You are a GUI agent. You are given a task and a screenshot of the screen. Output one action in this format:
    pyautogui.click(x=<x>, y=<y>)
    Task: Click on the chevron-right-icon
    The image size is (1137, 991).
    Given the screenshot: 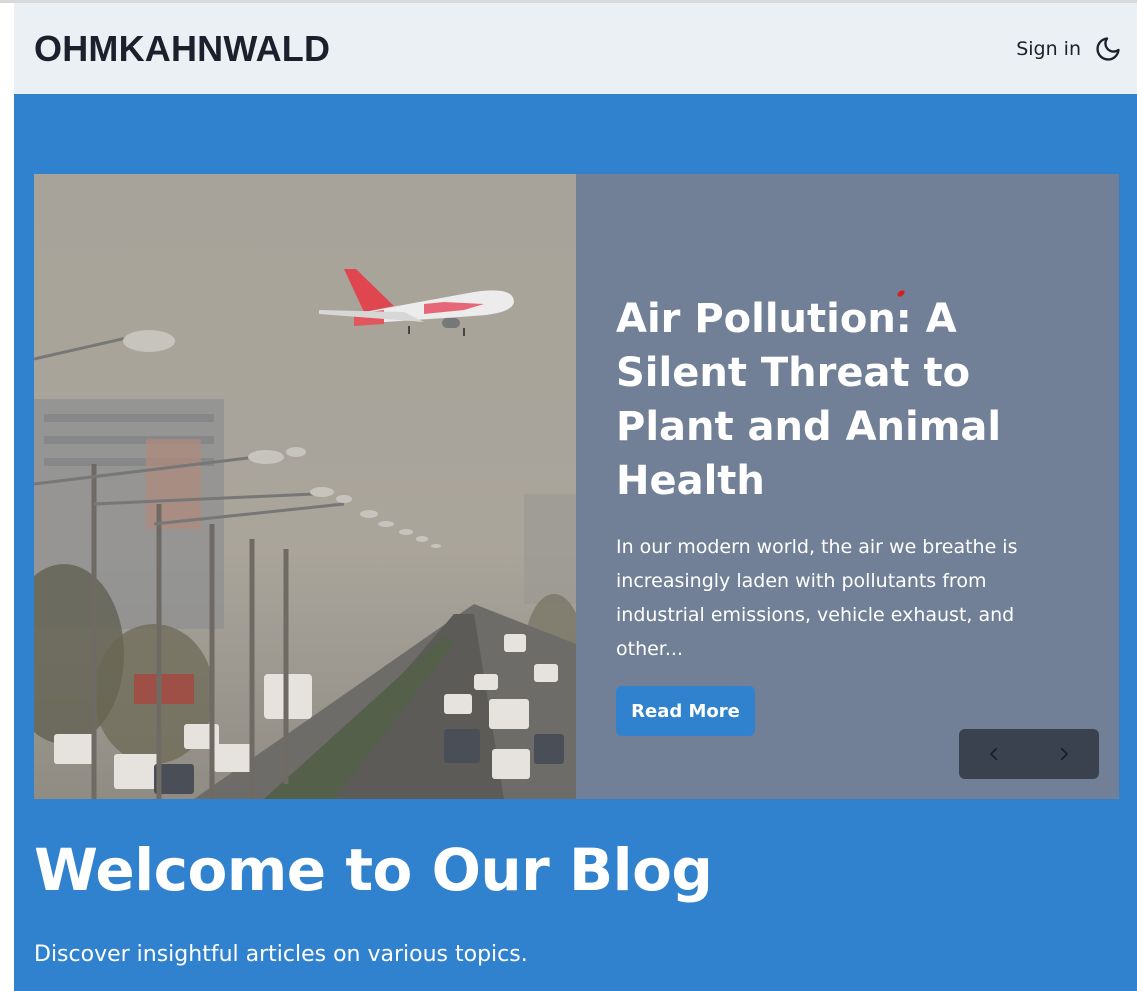 What is the action you would take?
    pyautogui.click(x=1064, y=754)
    